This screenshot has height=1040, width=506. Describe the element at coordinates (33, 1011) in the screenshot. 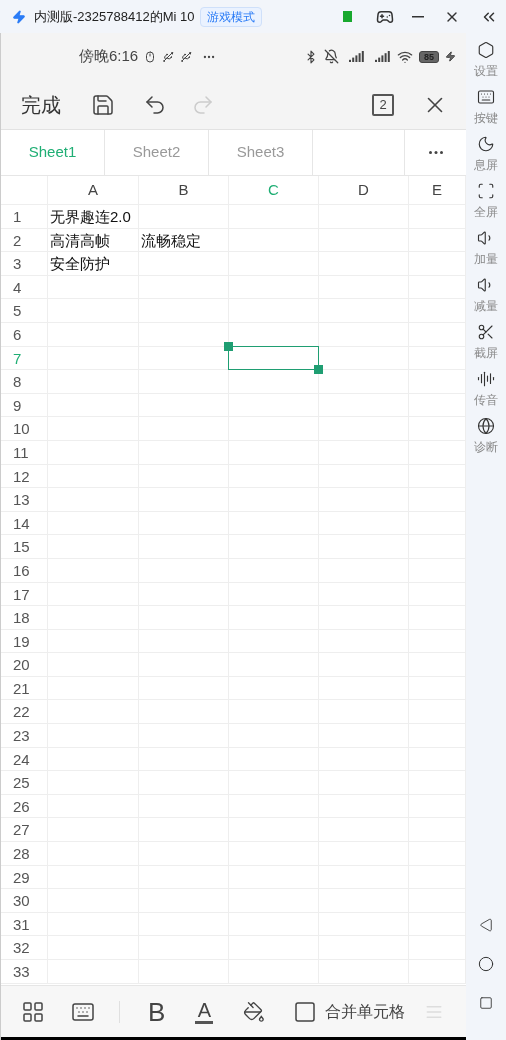

I see `grid-menu-button` at that location.